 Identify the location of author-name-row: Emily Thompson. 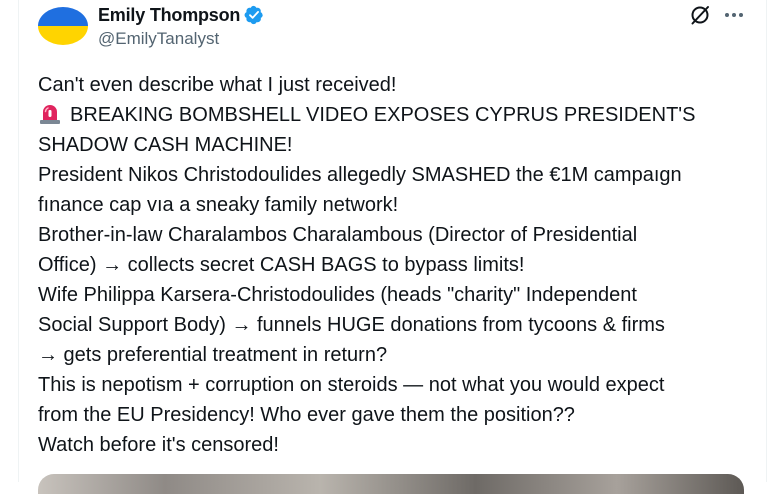
(181, 15).